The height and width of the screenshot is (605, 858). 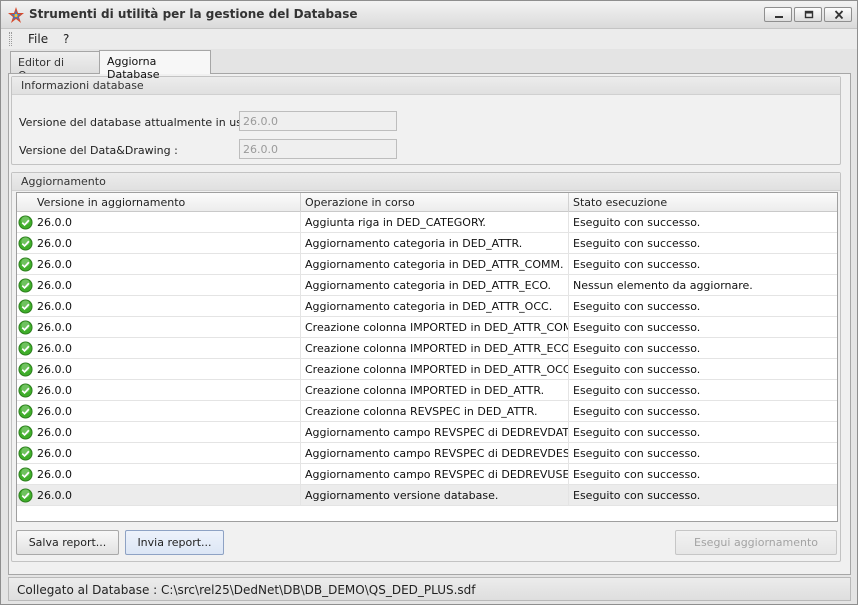 What do you see at coordinates (429, 39) in the screenshot?
I see `menu-bar: File ?` at bounding box center [429, 39].